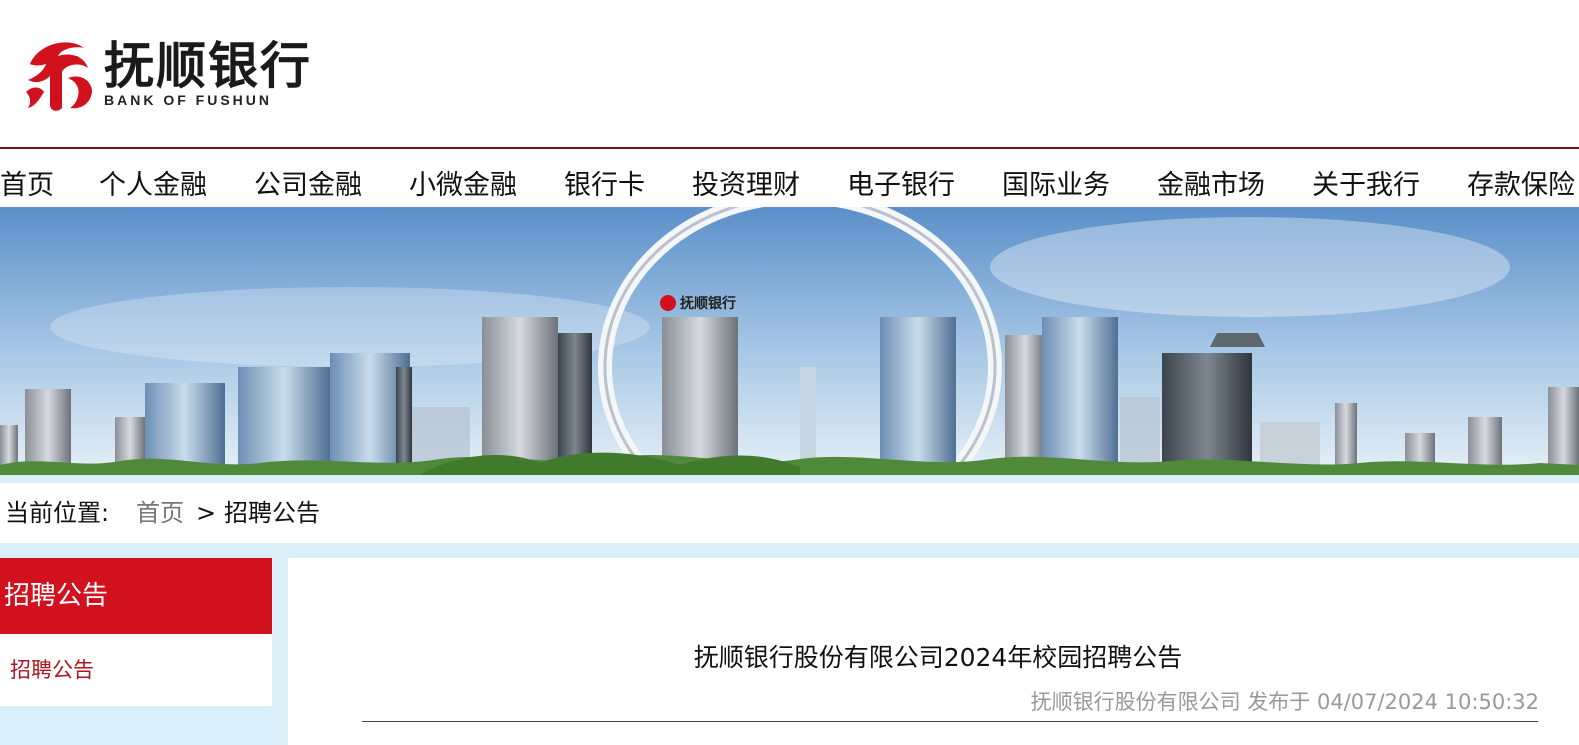 Image resolution: width=1579 pixels, height=745 pixels. Describe the element at coordinates (1284, 702) in the screenshot. I see `article-meta: 抚顺银行股份有限公司 发布于 04/07/2024 10:50:32` at that location.